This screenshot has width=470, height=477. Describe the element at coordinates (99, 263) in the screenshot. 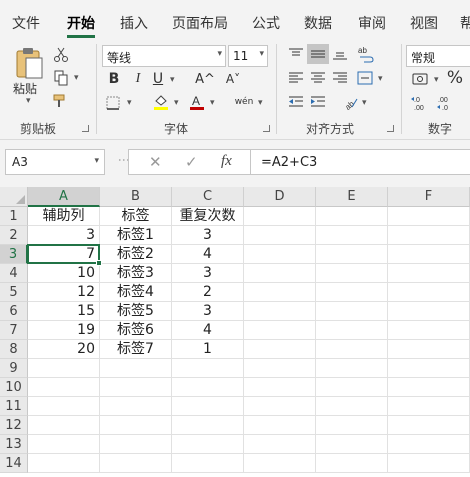

I see `fill-handle` at that location.